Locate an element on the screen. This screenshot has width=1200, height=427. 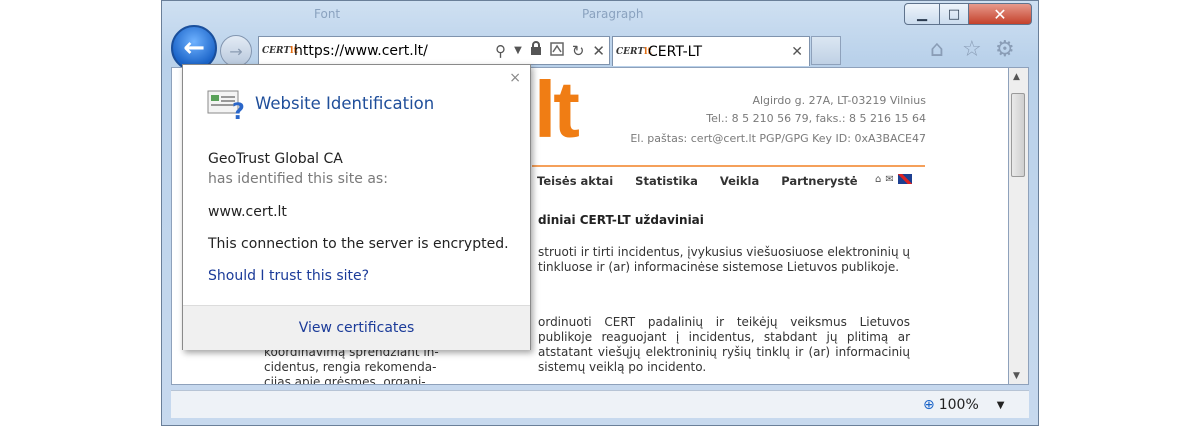
tab-close-icon: ✕ is located at coordinates (797, 52).